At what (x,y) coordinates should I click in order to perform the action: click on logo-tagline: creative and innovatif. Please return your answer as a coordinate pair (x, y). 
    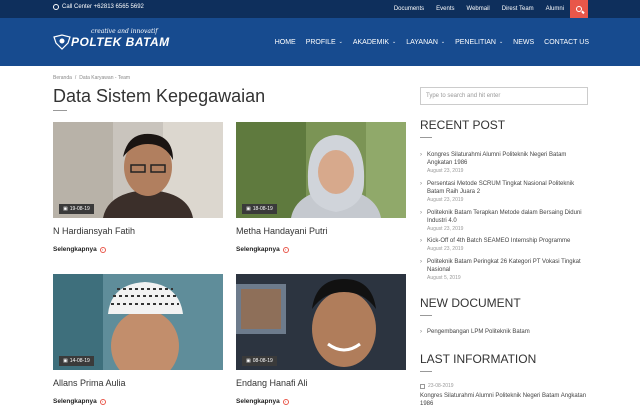
    Looking at the image, I should click on (124, 31).